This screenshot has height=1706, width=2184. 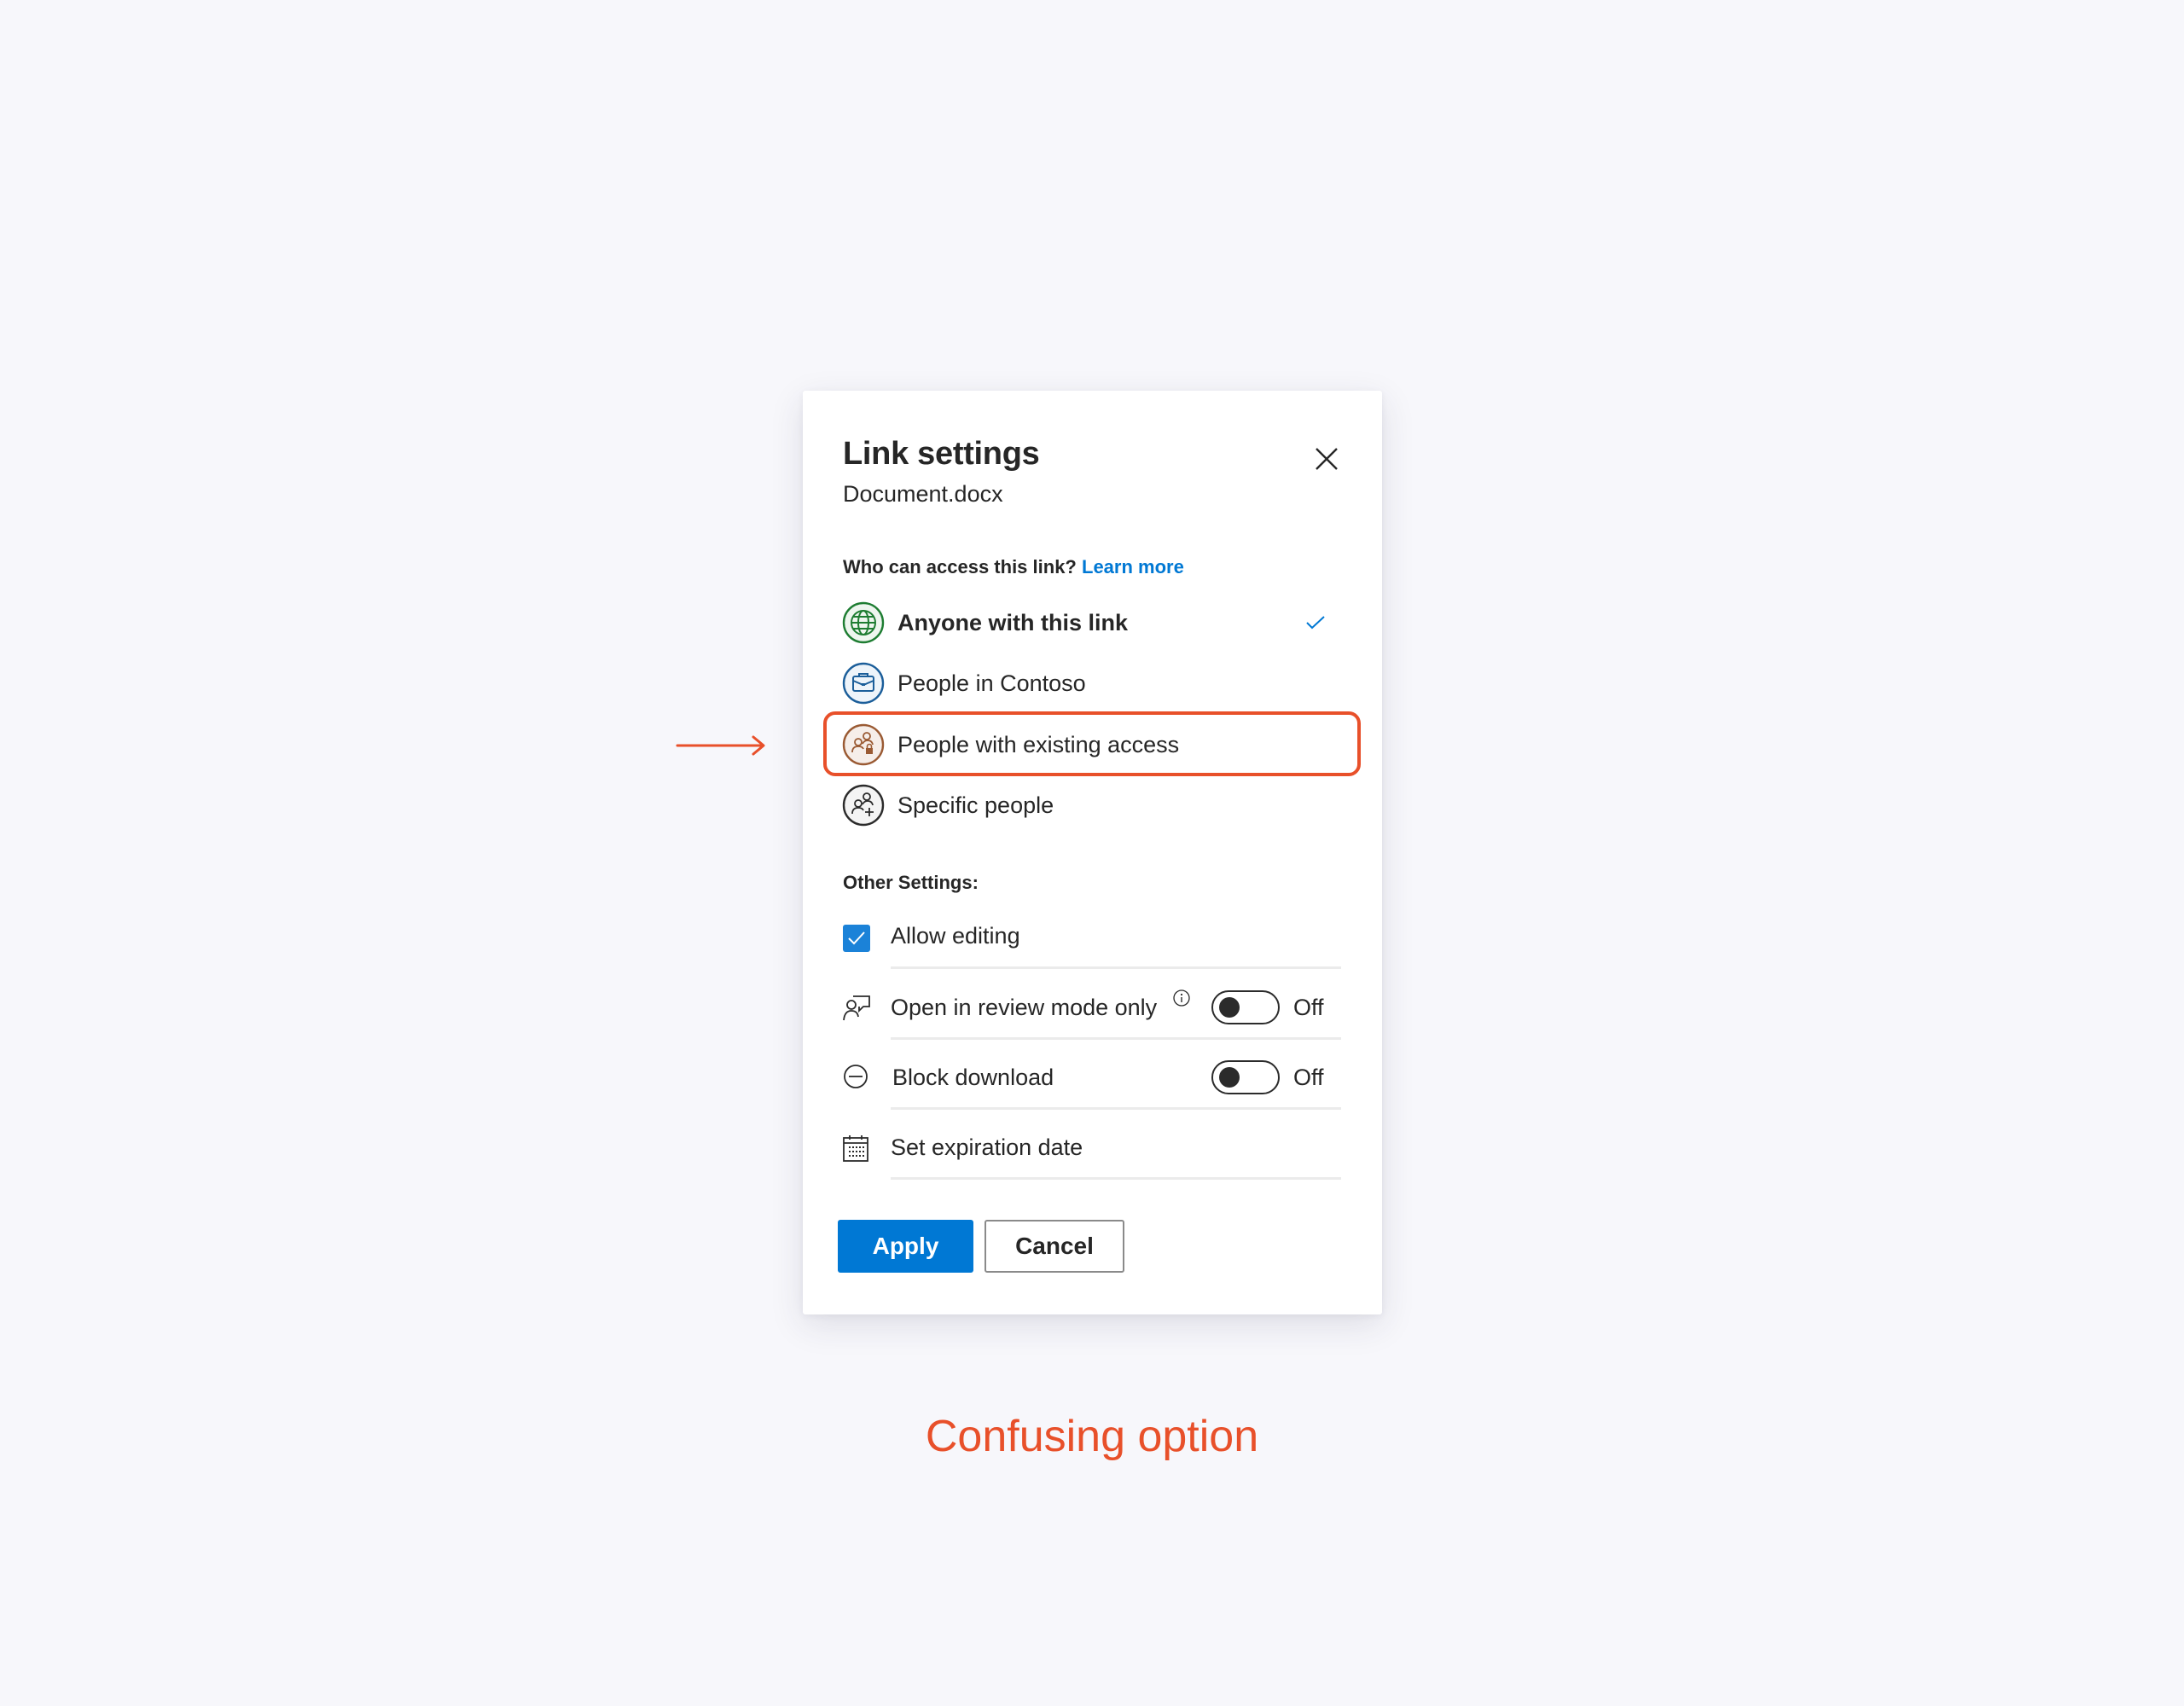 What do you see at coordinates (923, 494) in the screenshot?
I see `file-name: Document.docx` at bounding box center [923, 494].